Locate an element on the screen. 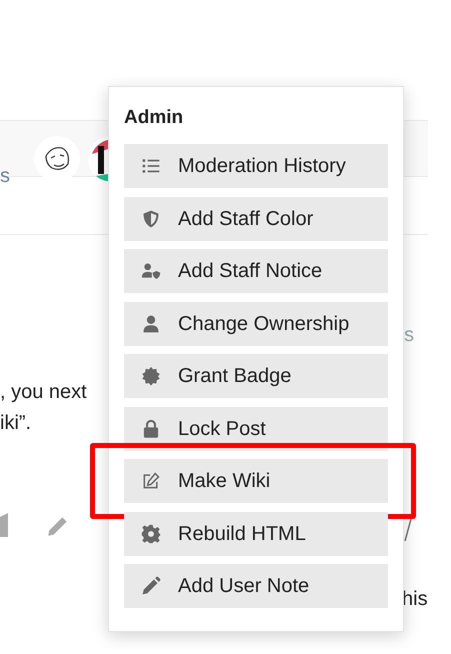 This screenshot has height=654, width=451. user-shield-icon is located at coordinates (151, 271).